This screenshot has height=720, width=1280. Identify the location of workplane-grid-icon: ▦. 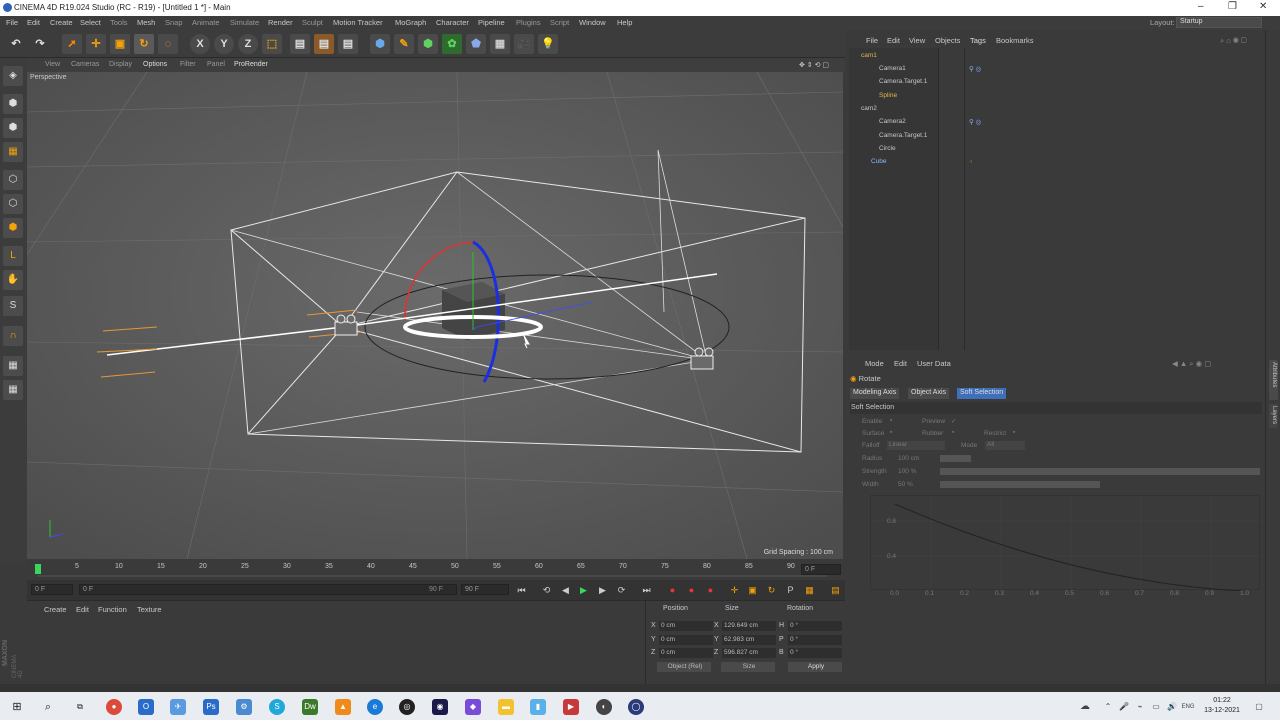
(13, 366).